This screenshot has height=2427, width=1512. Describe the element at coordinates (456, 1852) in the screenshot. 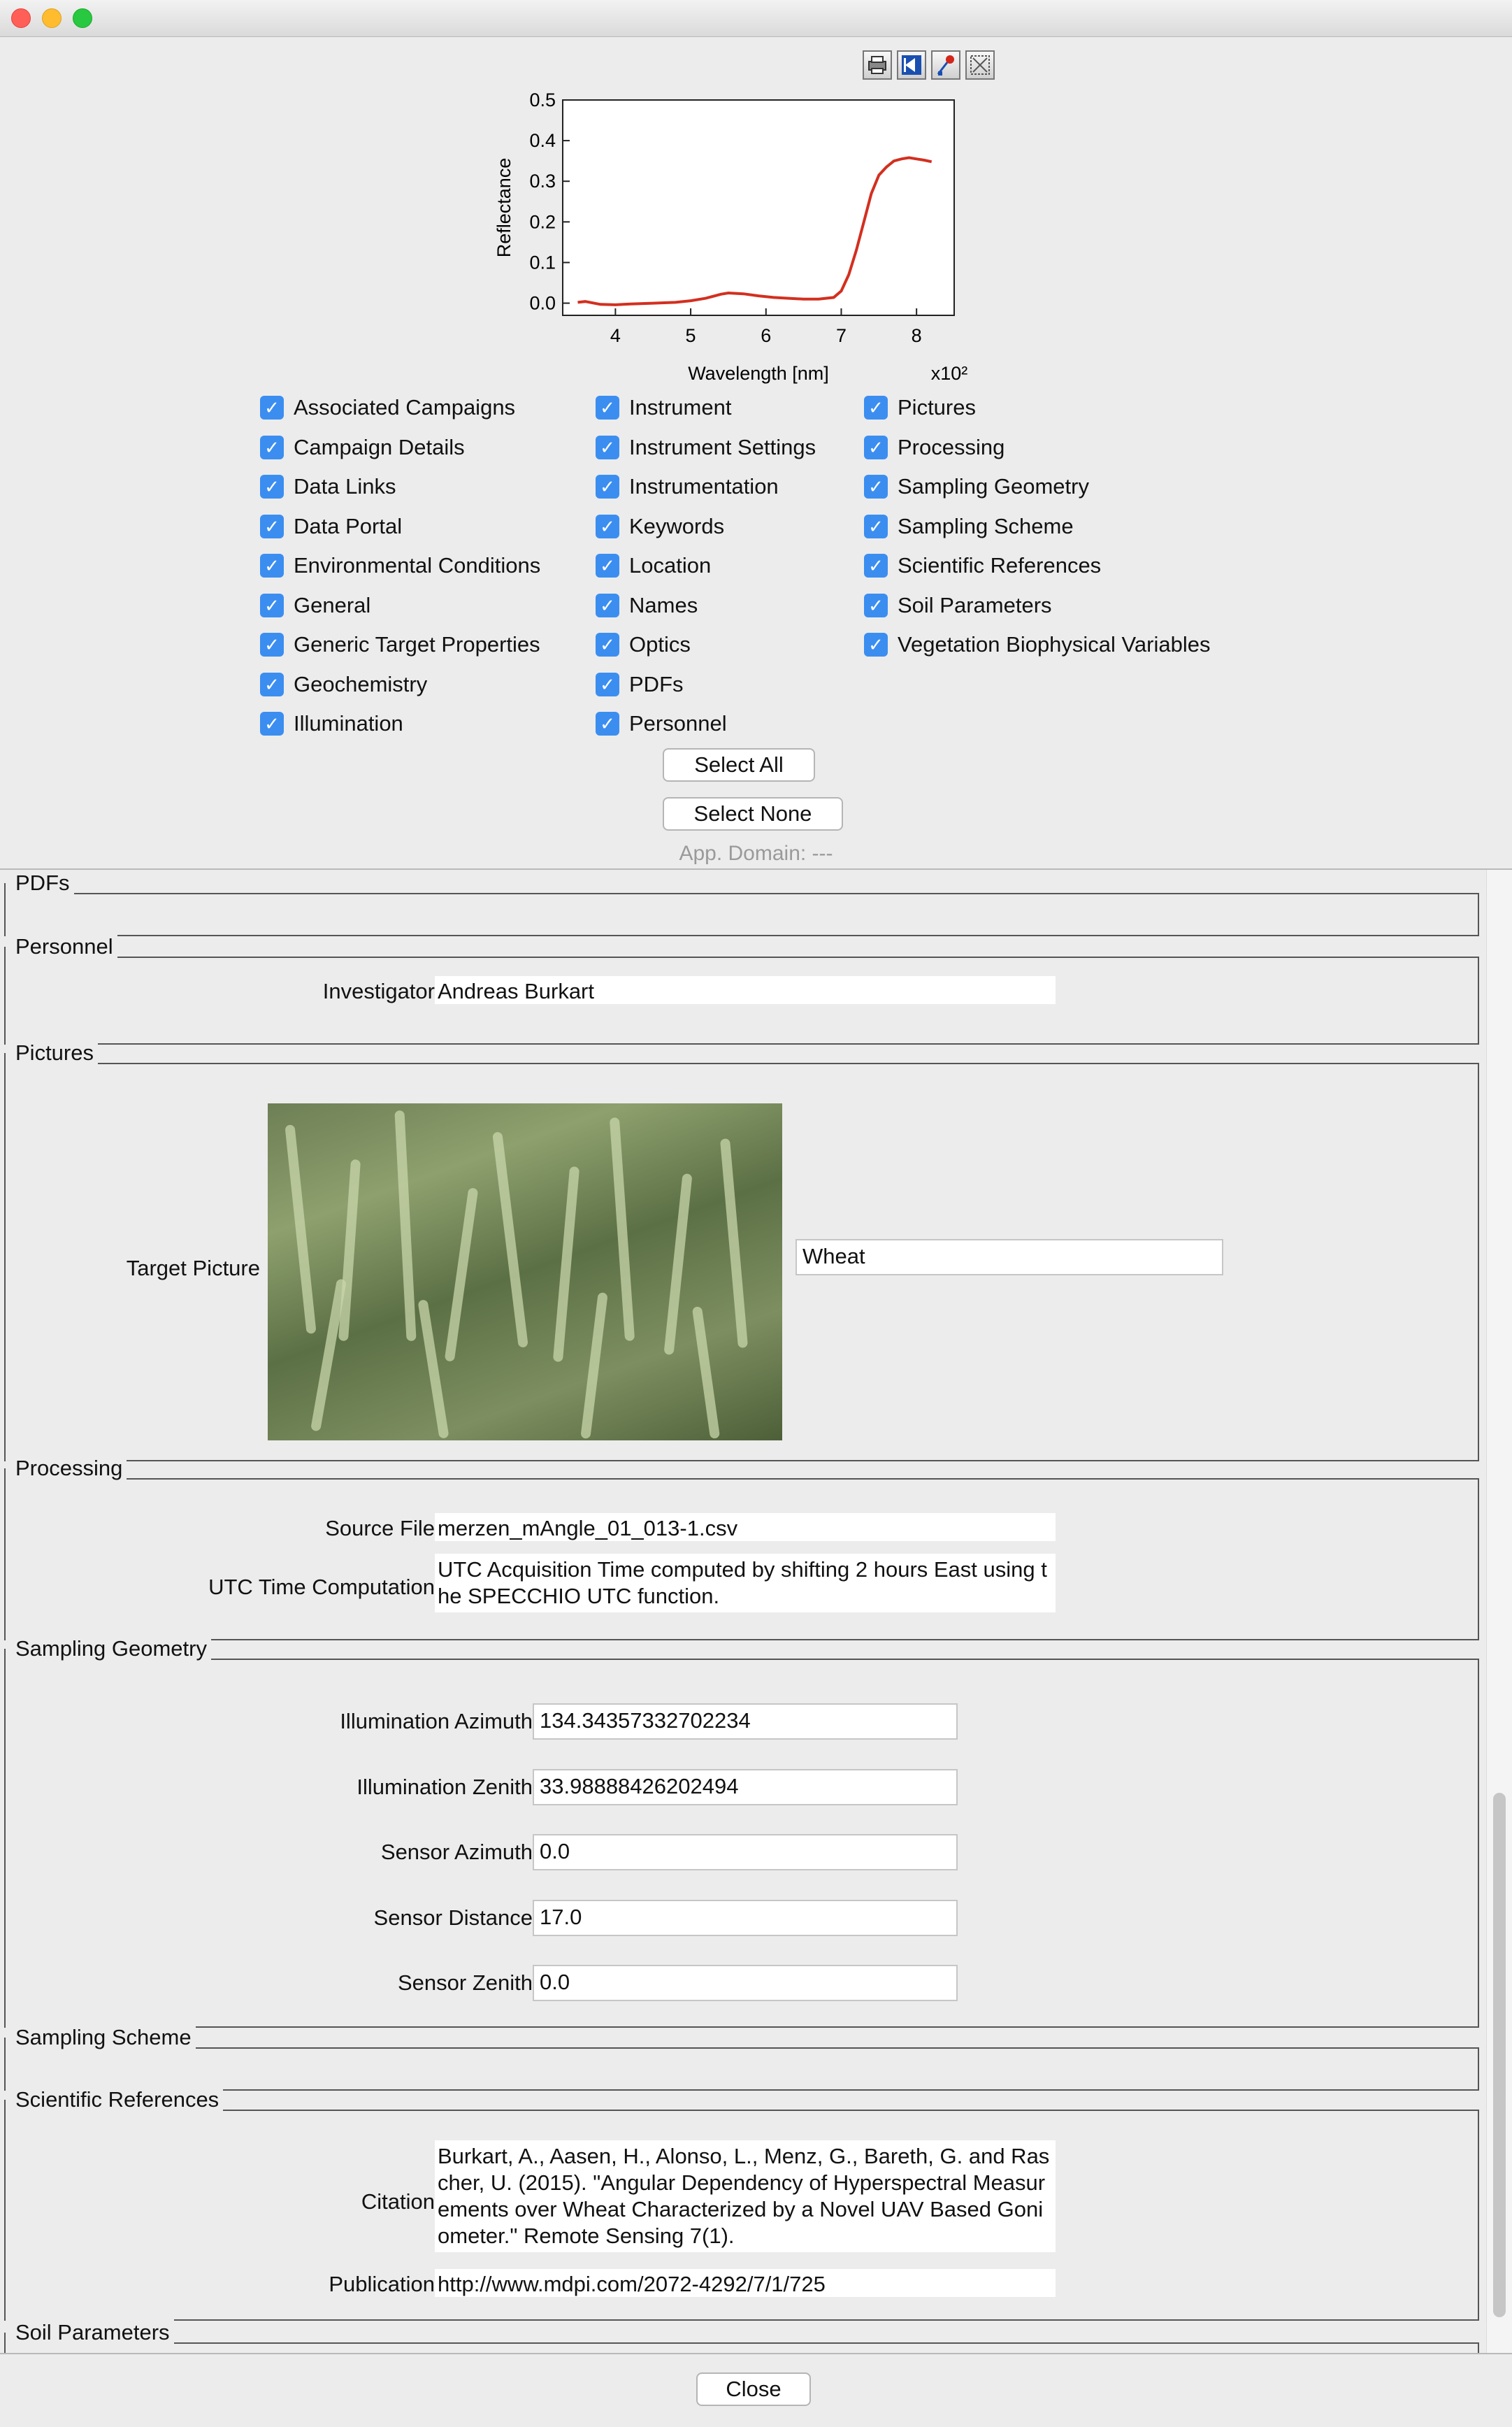

I see `geometry-field-label: Sensor Azimuth` at that location.